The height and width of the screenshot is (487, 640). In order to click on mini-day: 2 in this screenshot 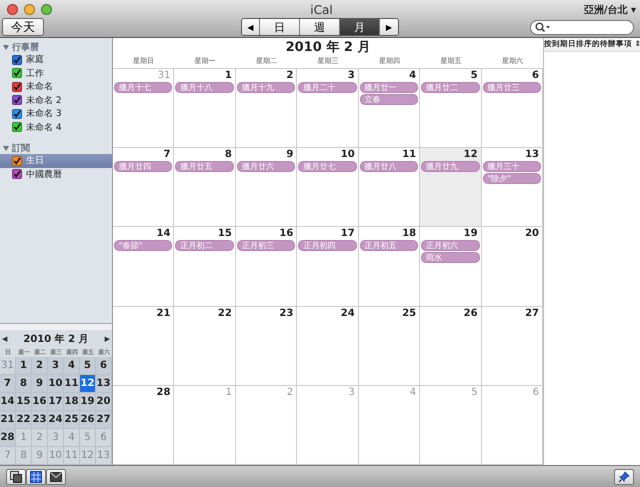, I will do `click(40, 366)`.